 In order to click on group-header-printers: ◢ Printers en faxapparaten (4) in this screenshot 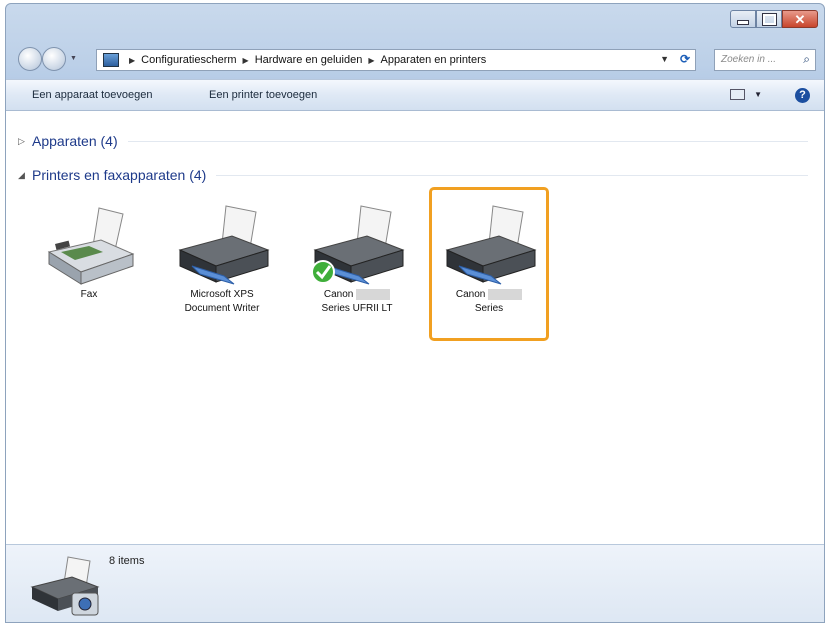, I will do `click(413, 175)`.